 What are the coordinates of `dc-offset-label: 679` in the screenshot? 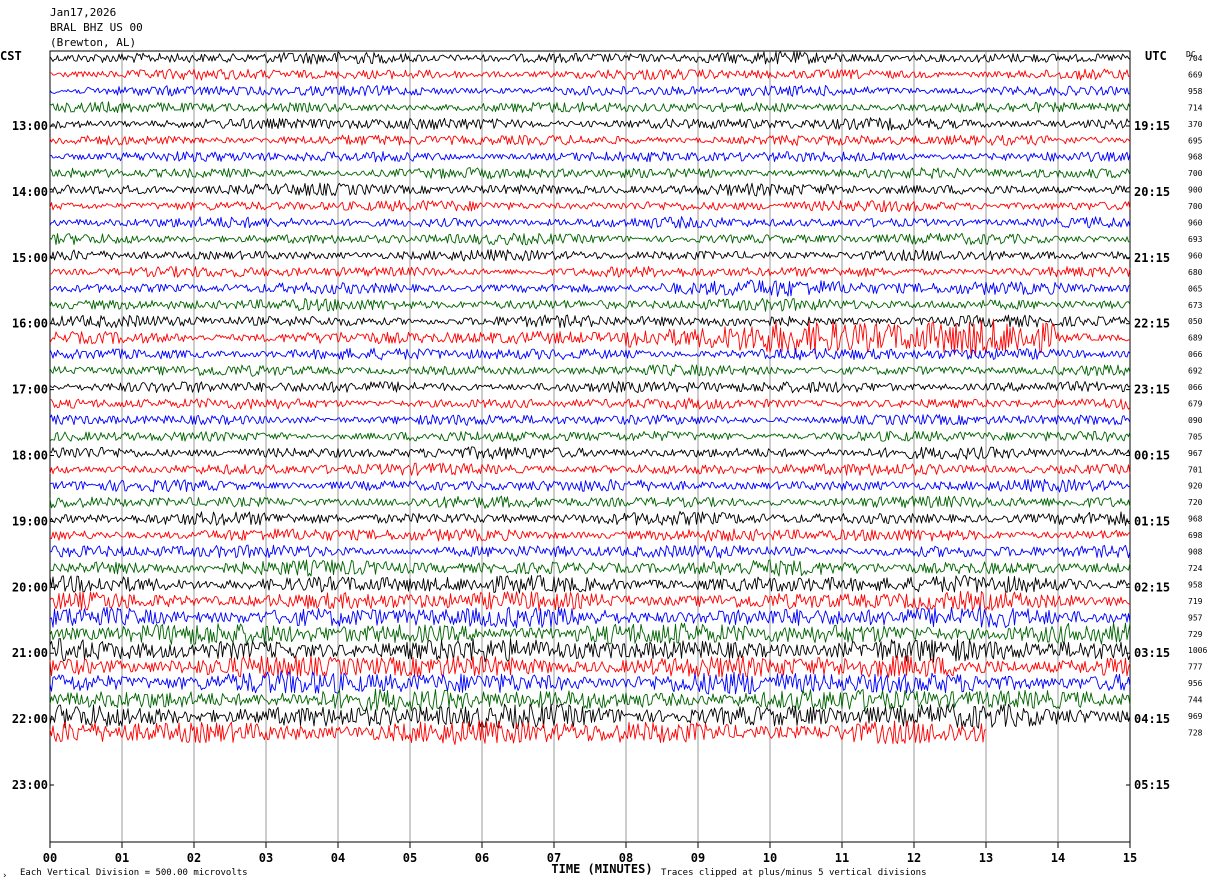 It's located at (1195, 403).